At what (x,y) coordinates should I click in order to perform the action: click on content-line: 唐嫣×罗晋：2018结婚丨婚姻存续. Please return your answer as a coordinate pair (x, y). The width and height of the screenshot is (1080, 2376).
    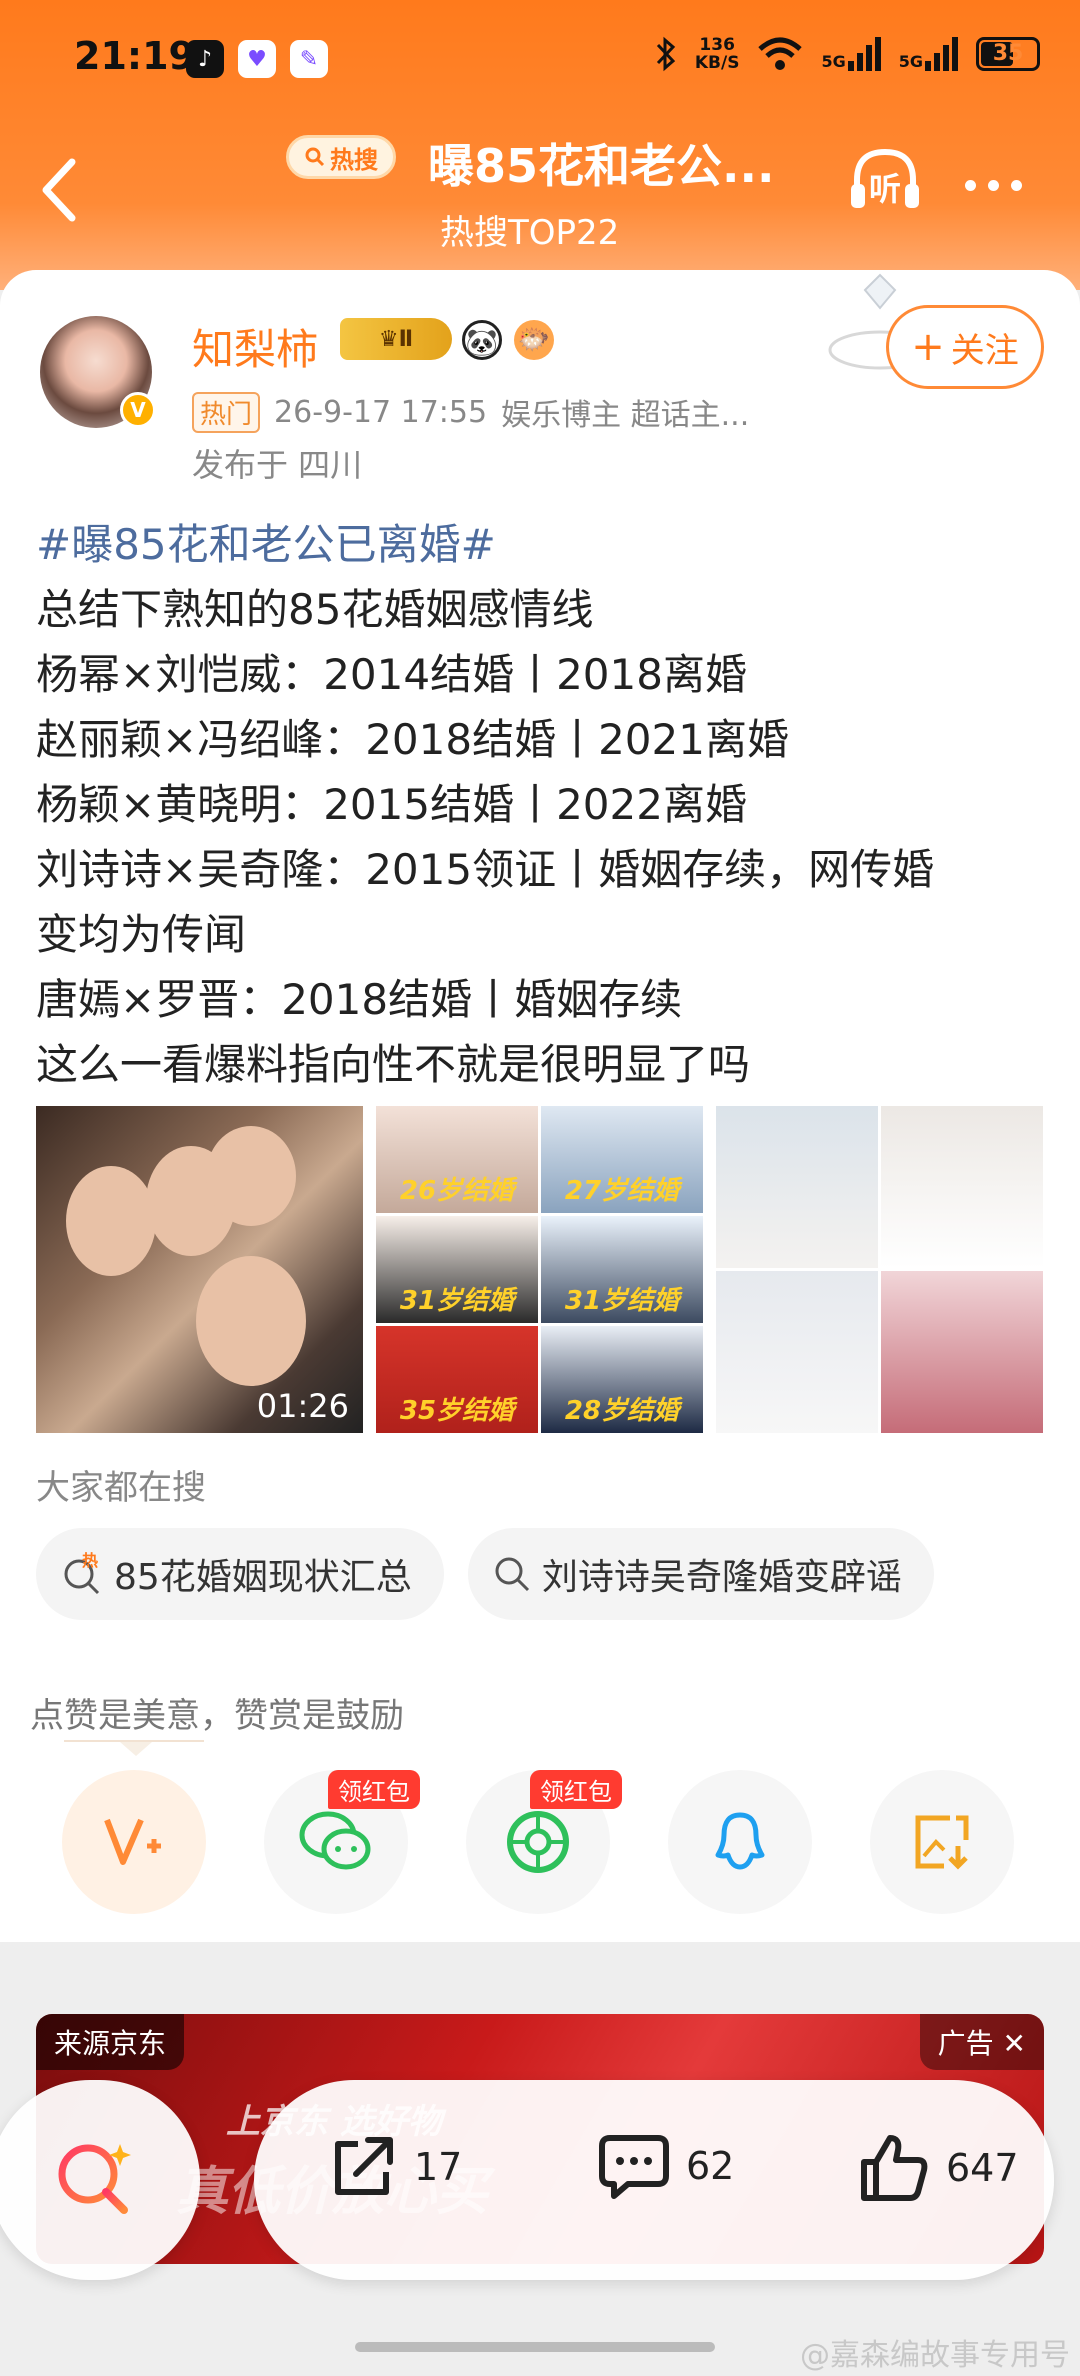
    Looking at the image, I should click on (359, 999).